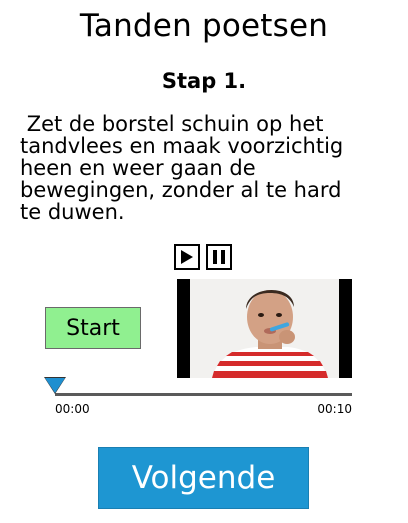 This screenshot has width=408, height=523. I want to click on play-button, so click(187, 257).